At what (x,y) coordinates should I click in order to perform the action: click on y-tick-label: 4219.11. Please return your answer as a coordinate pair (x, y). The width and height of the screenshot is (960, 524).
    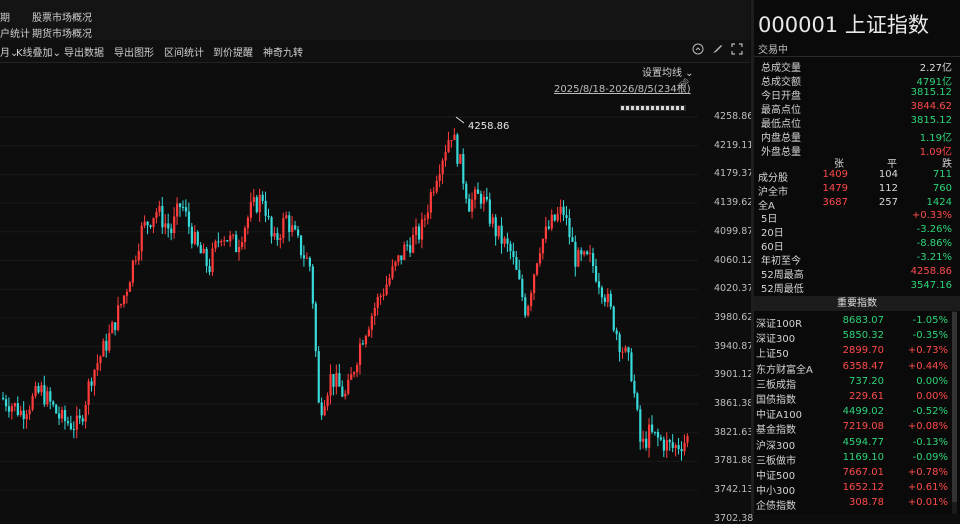
    Looking at the image, I should click on (734, 145).